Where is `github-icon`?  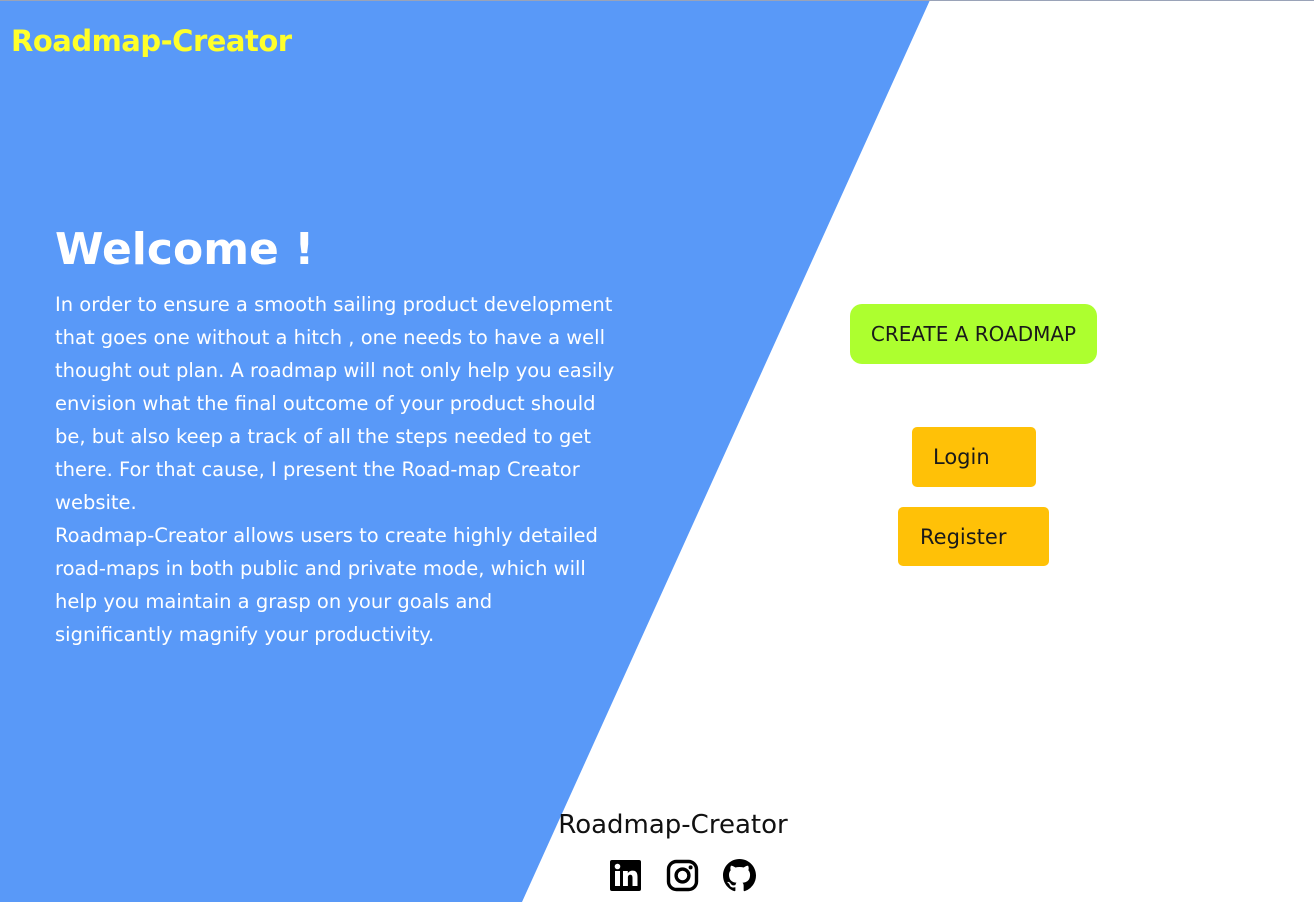 github-icon is located at coordinates (739, 875).